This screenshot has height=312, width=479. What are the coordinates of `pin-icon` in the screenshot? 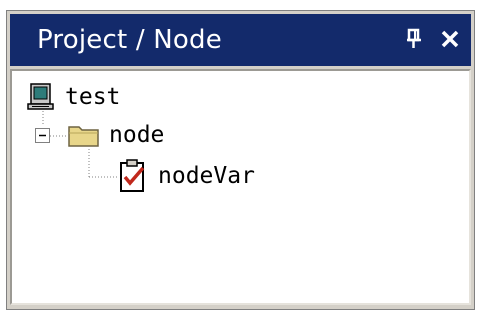 It's located at (414, 38).